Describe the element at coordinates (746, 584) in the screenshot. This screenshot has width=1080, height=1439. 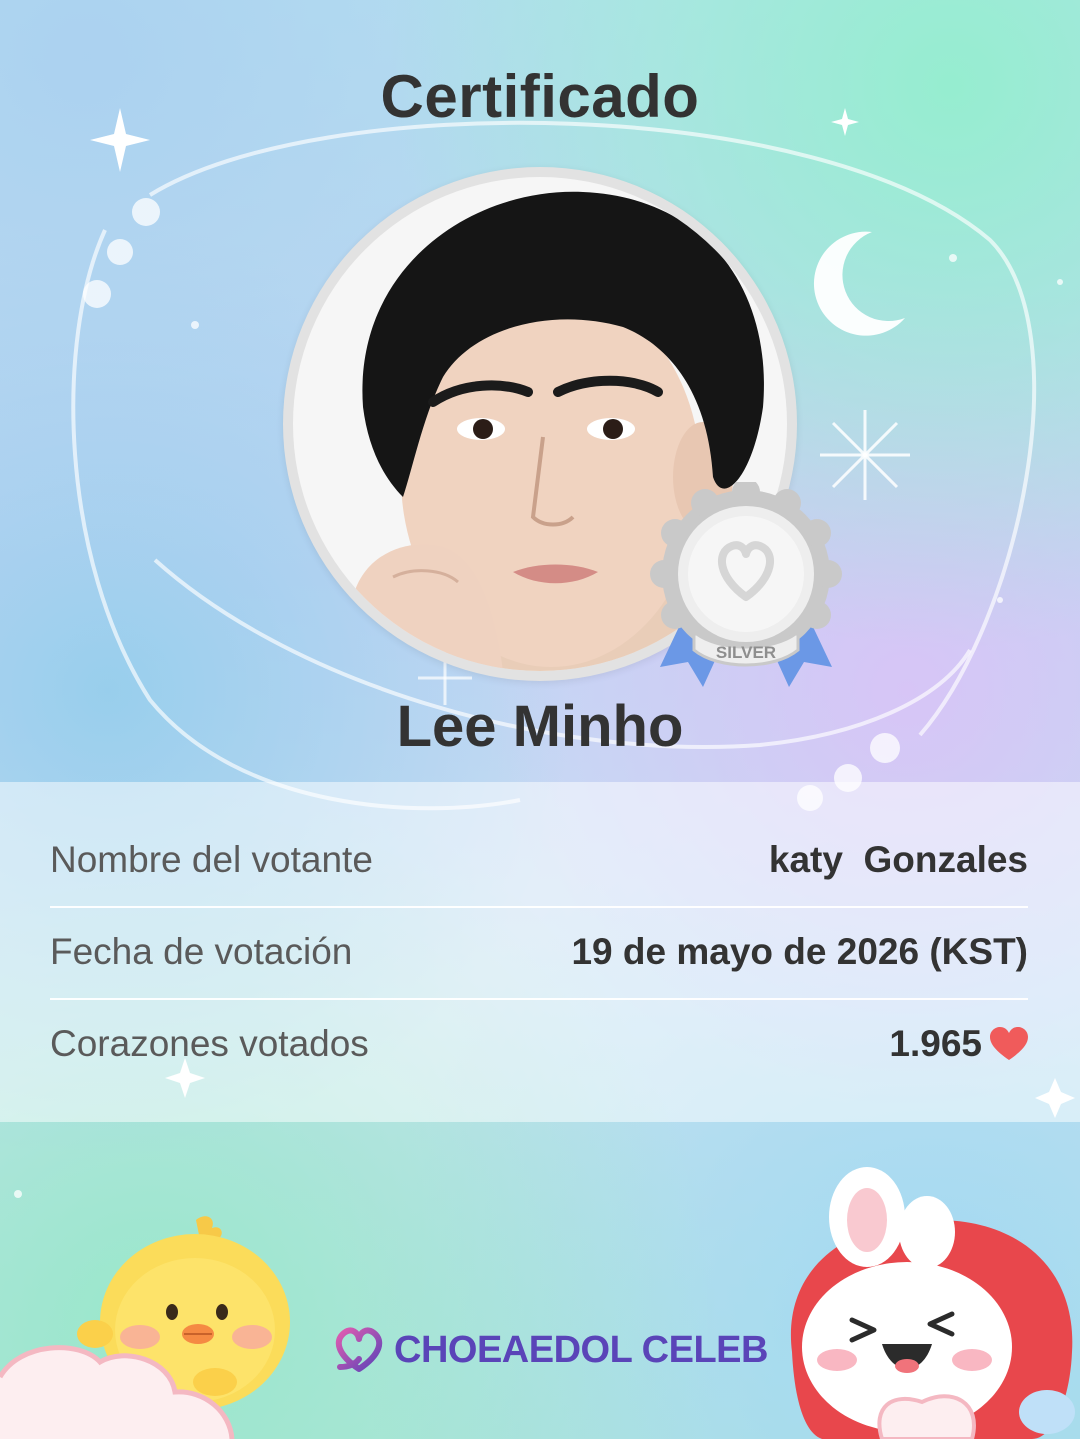
I see `silver-medal-icon: SILVER` at that location.